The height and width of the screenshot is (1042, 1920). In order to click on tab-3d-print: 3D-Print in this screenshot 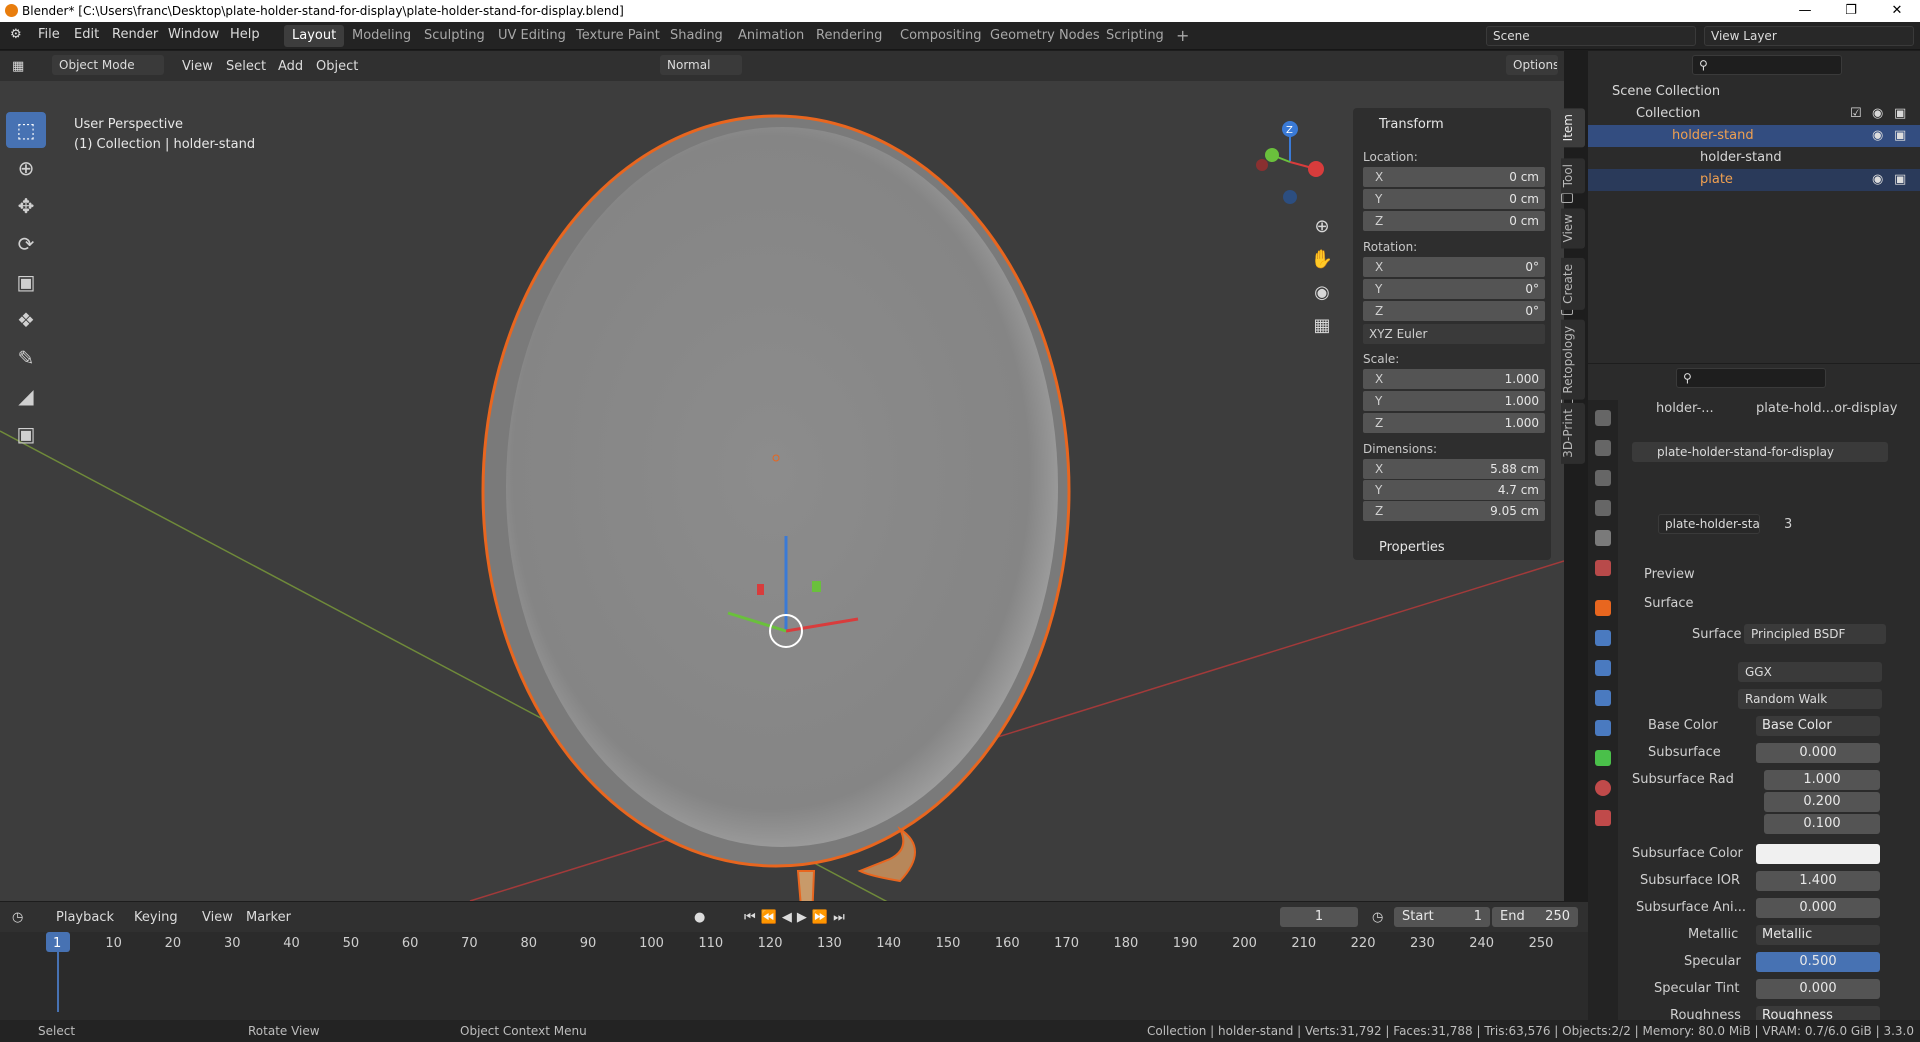, I will do `click(1573, 433)`.